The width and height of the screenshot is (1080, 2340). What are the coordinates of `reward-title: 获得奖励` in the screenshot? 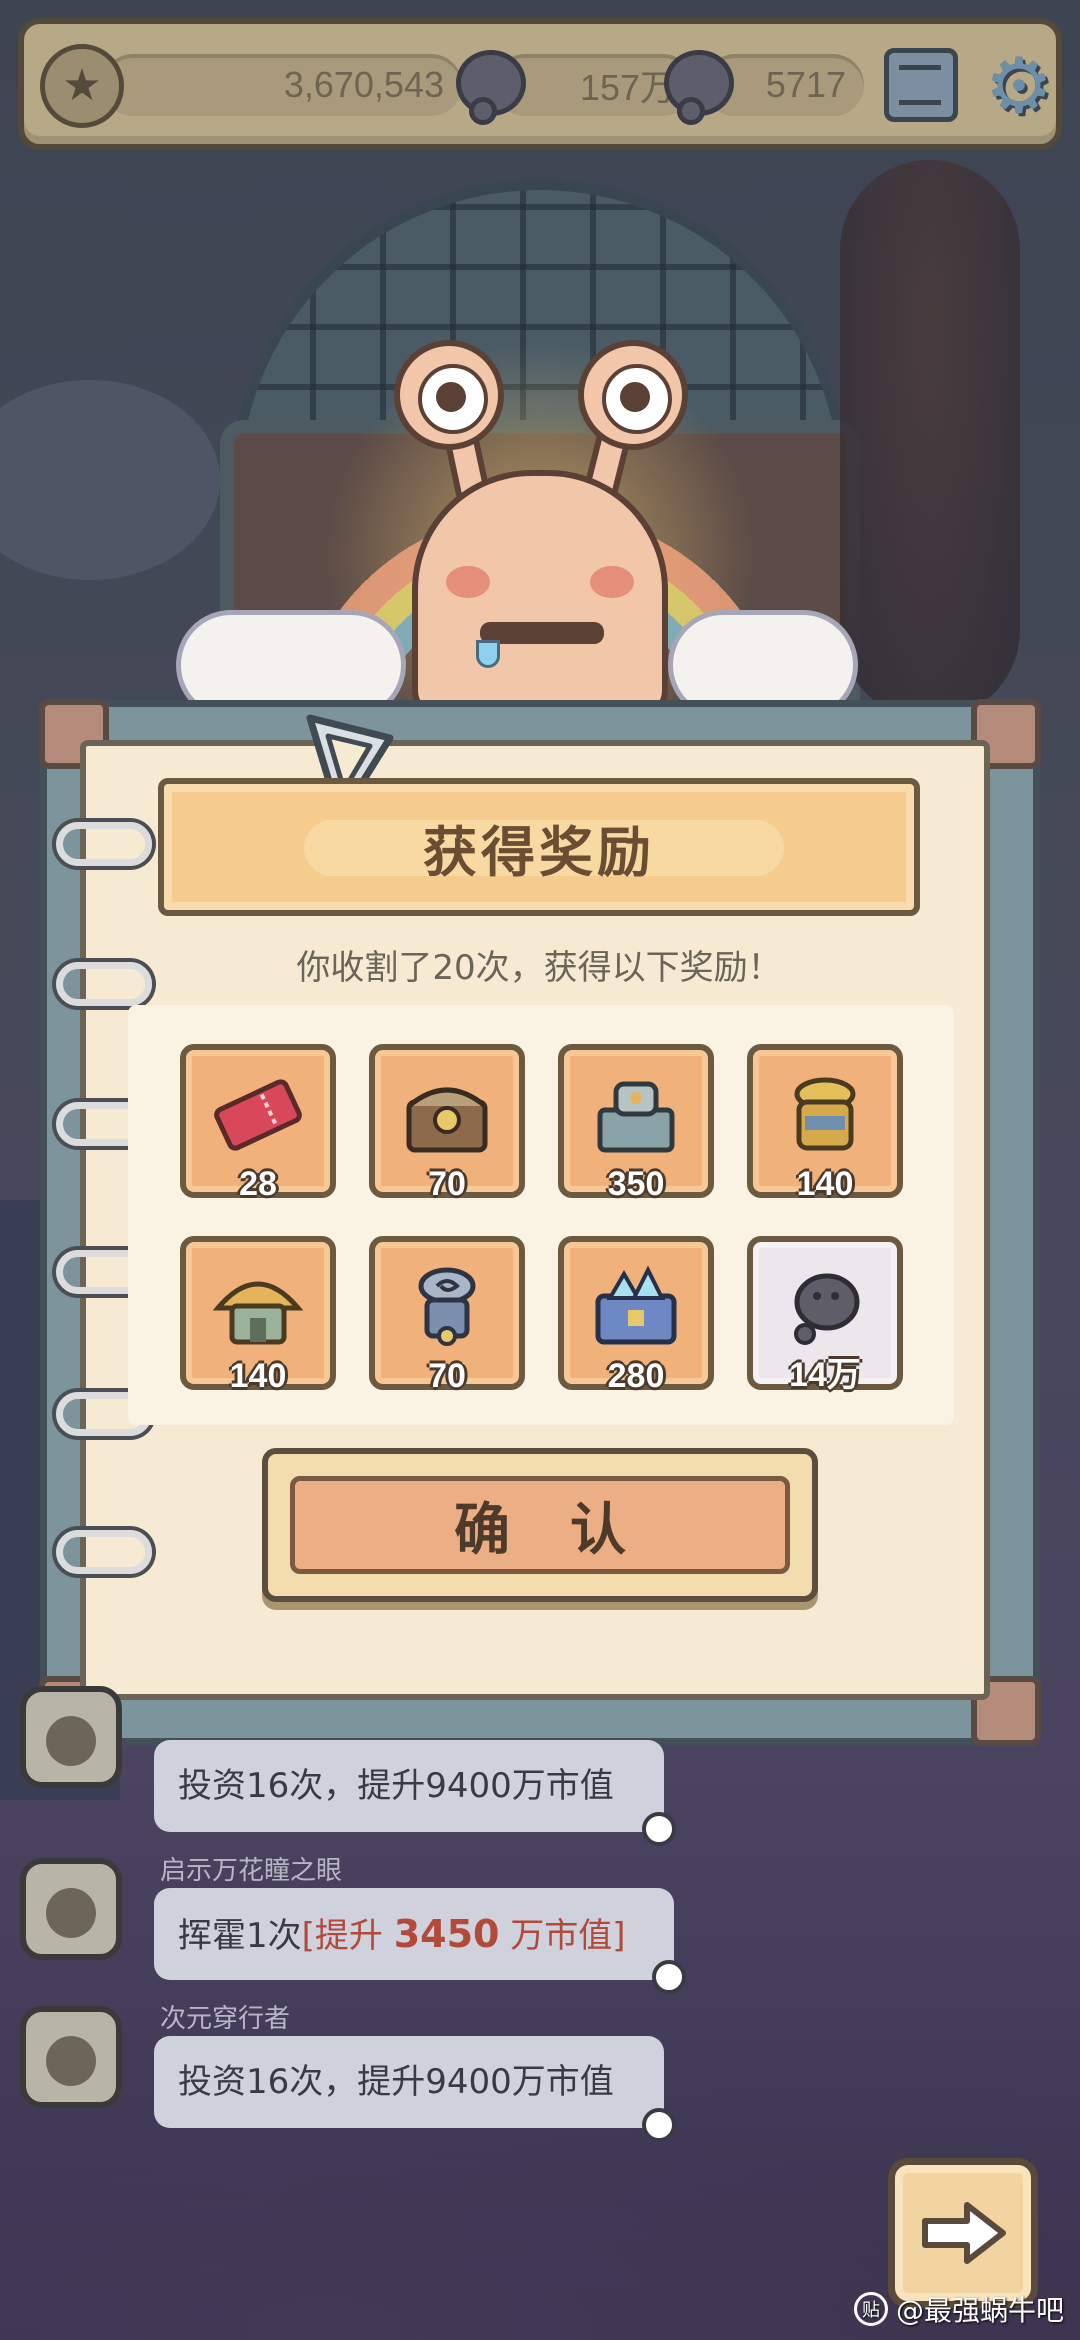 It's located at (539, 852).